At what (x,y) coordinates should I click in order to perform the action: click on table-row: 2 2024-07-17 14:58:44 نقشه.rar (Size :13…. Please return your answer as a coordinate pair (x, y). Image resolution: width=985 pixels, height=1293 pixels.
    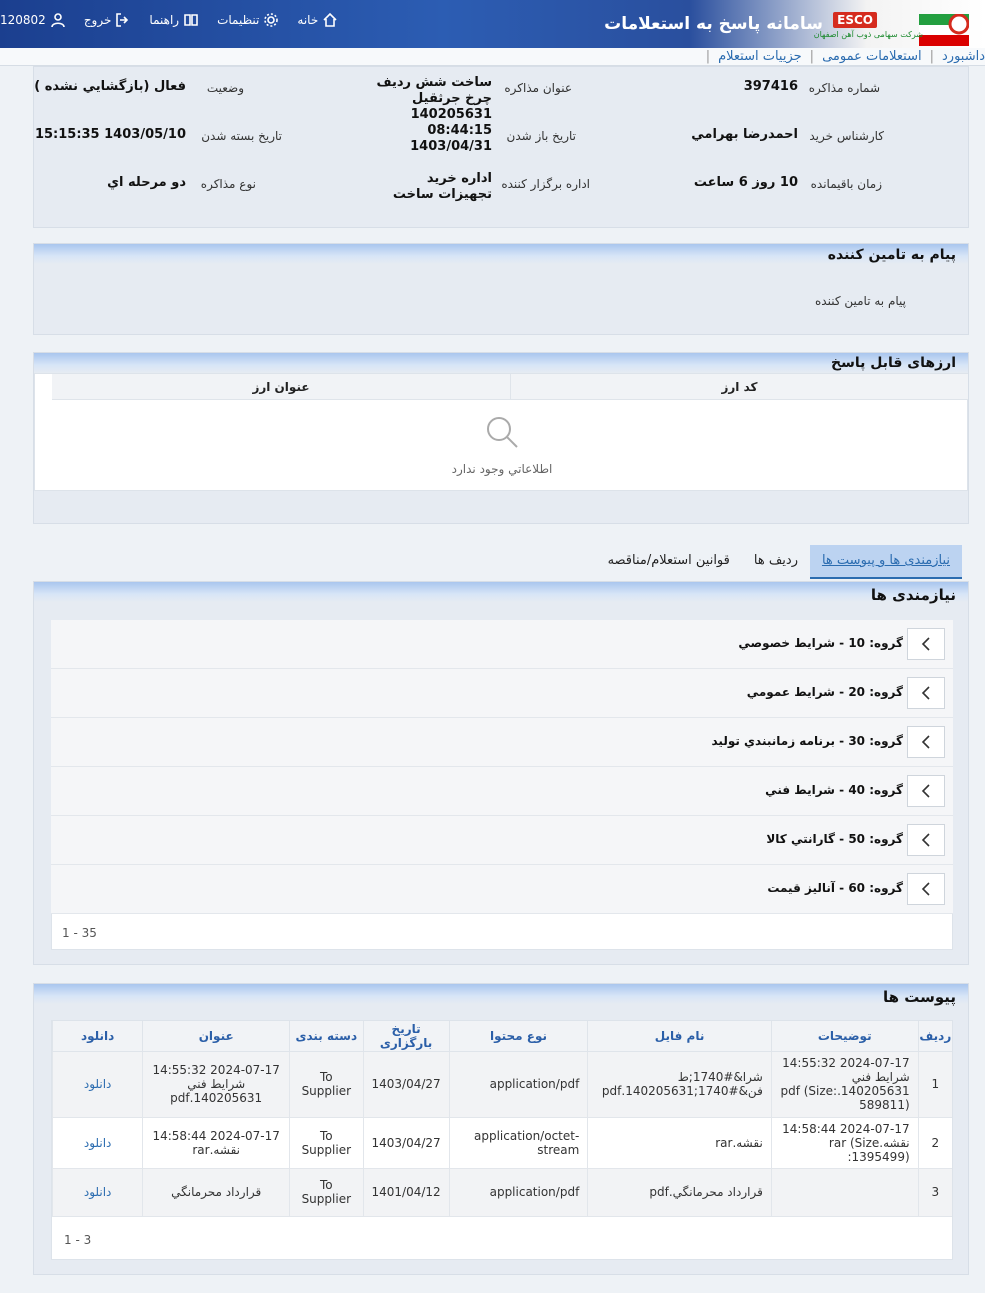
    Looking at the image, I should click on (501, 1143).